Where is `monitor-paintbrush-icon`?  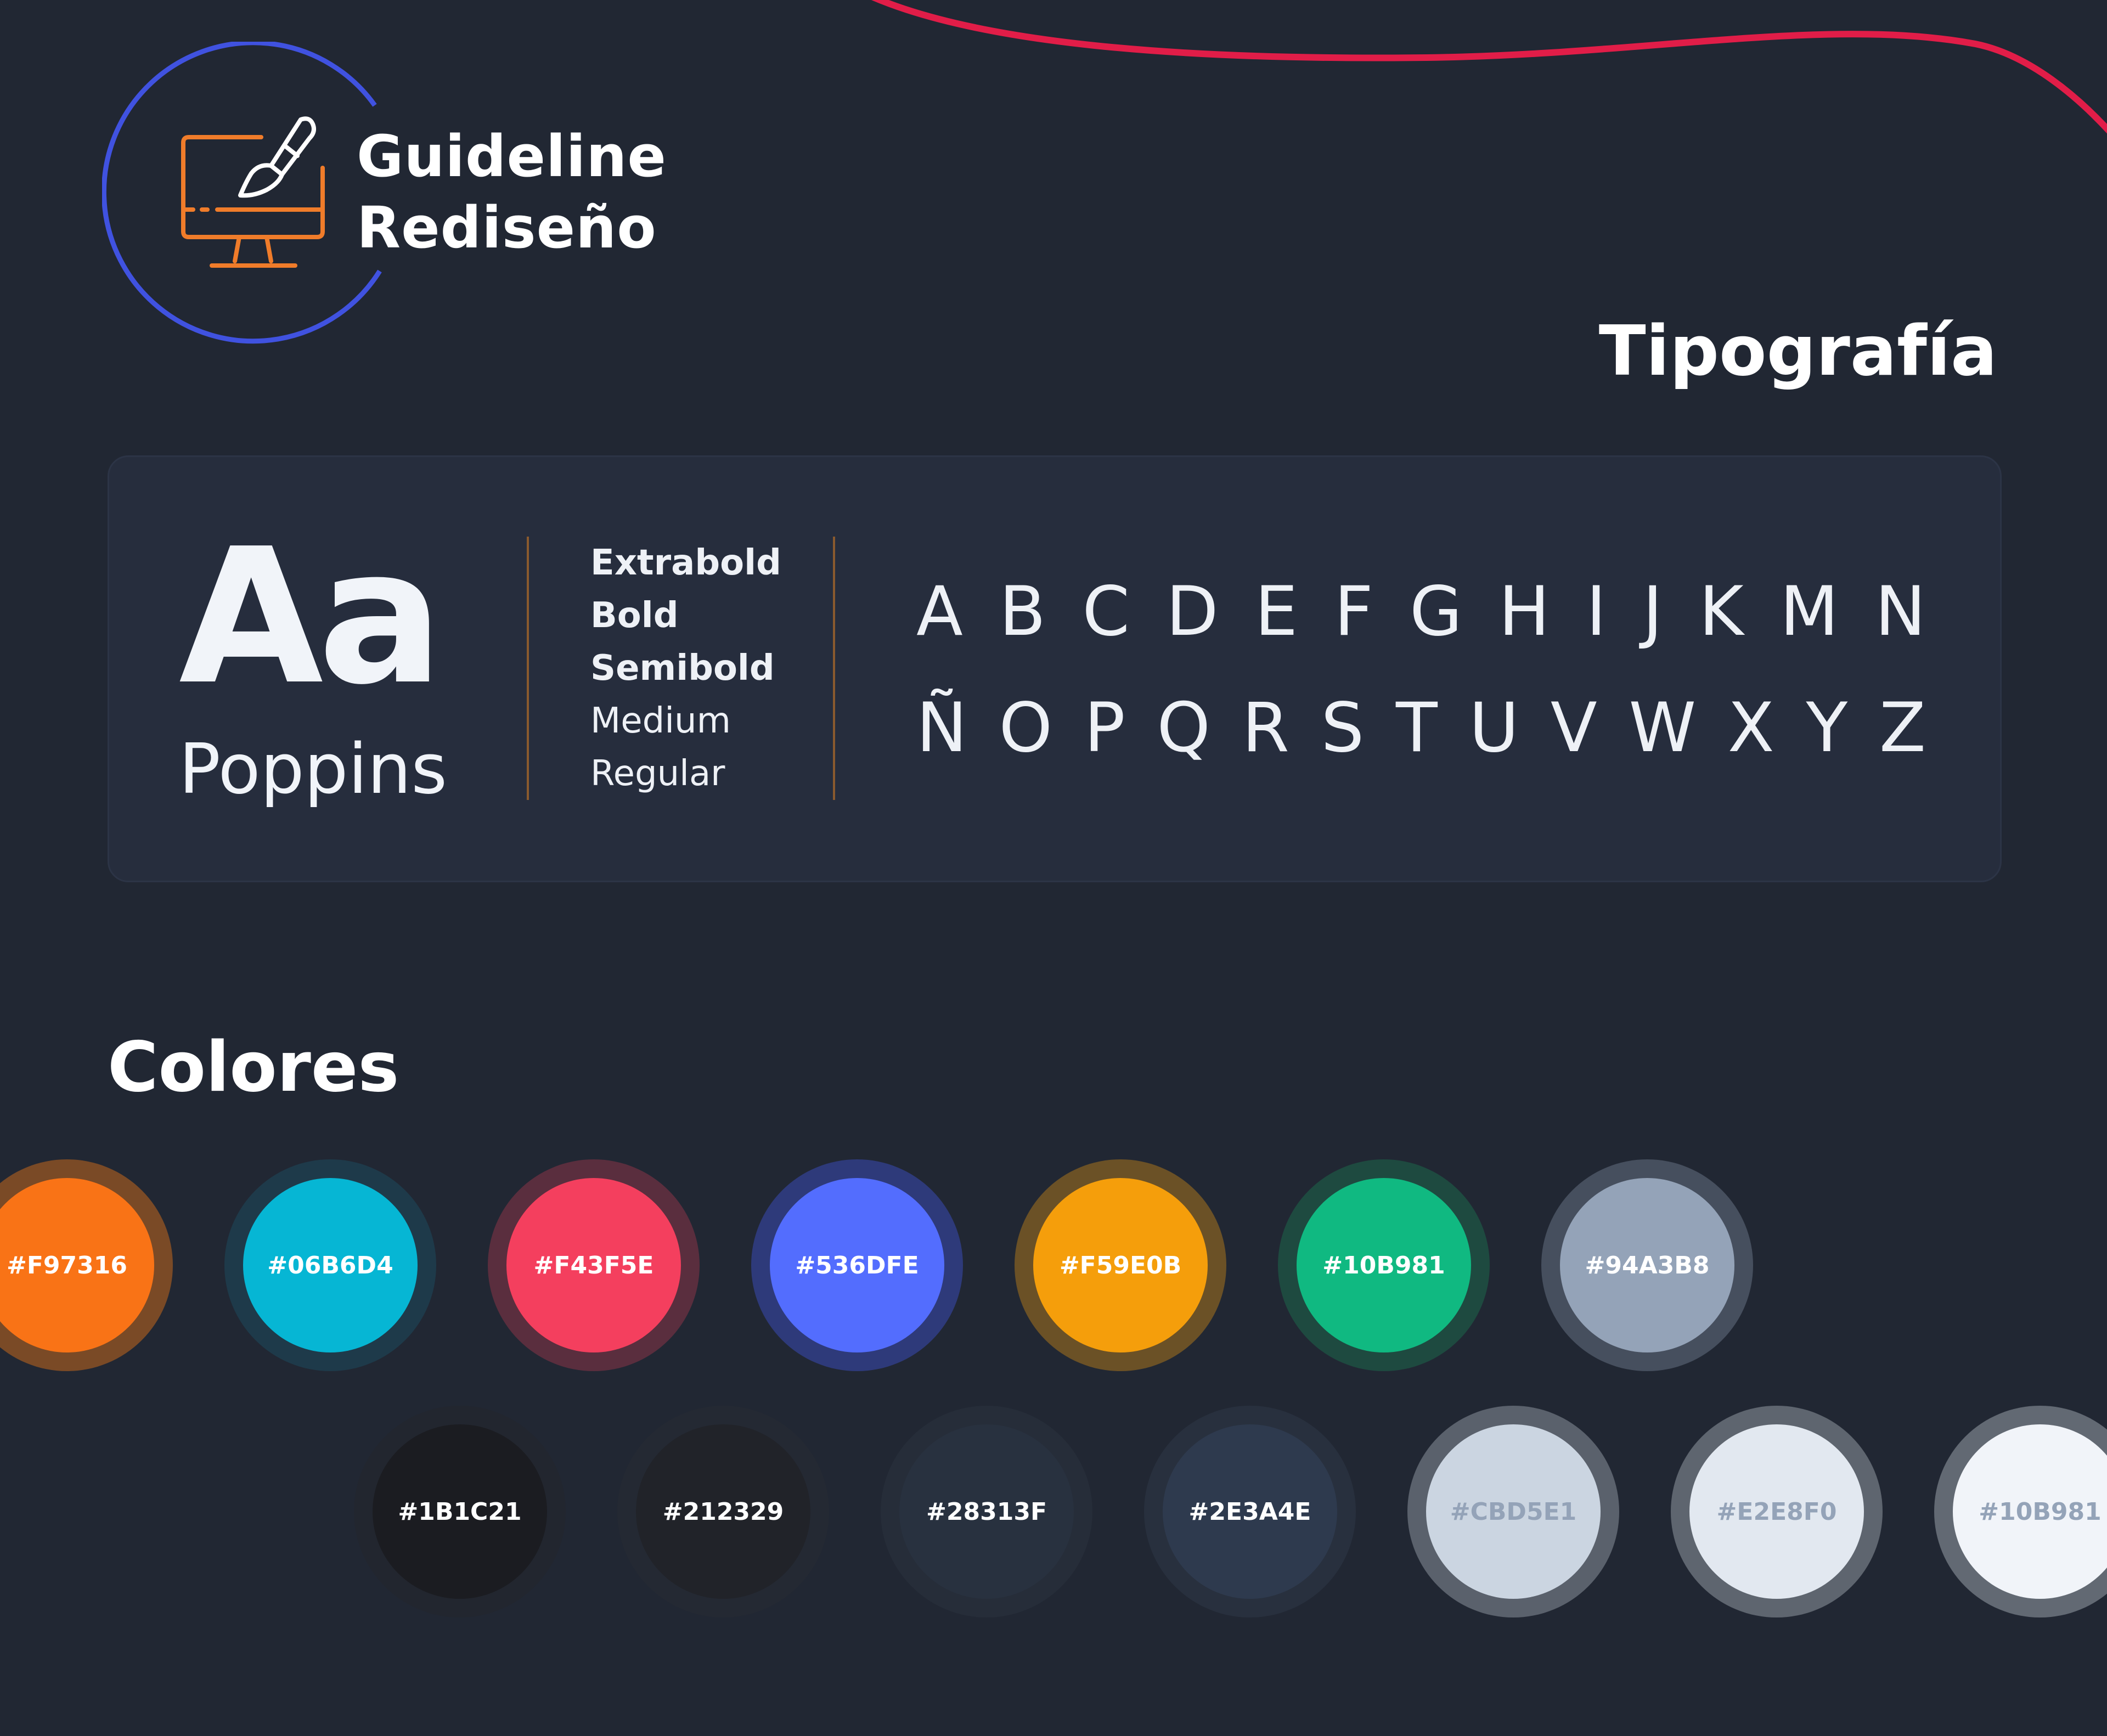
monitor-paintbrush-icon is located at coordinates (253, 192).